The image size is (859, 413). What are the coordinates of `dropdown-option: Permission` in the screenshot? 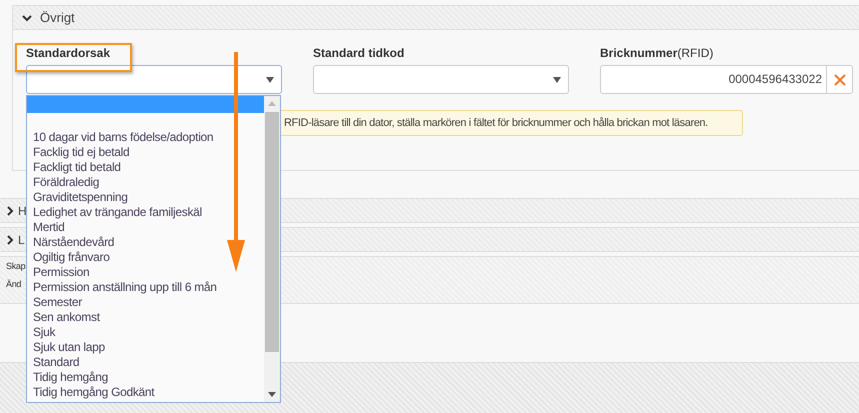 It's located at (145, 272).